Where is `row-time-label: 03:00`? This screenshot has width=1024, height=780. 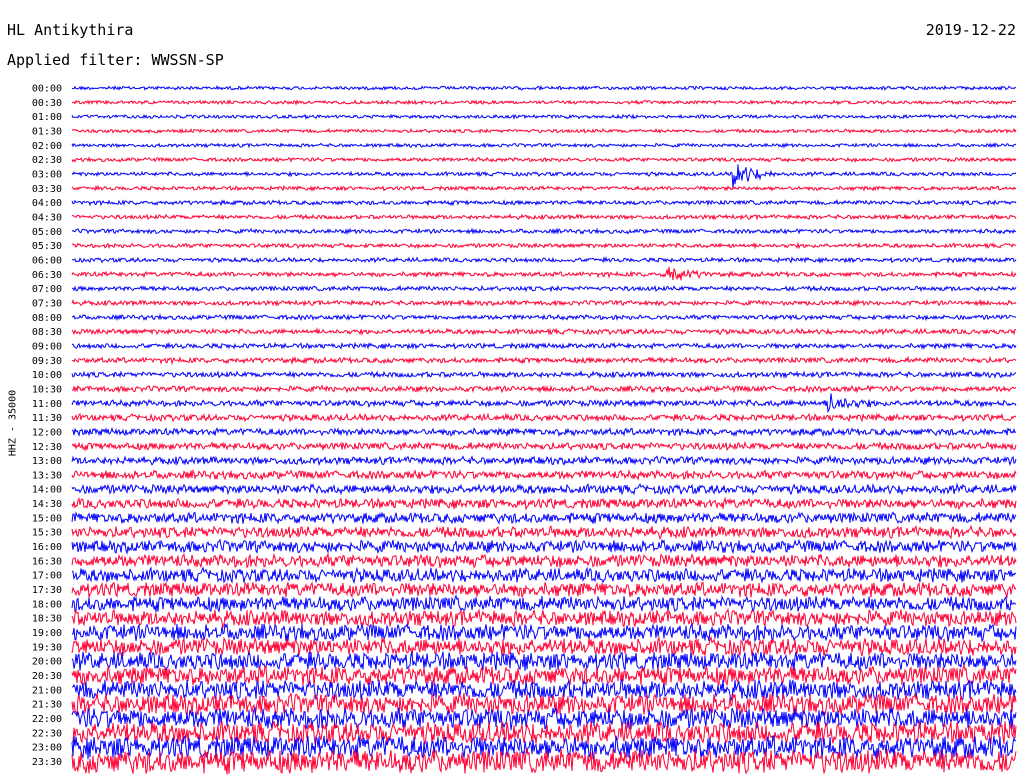 row-time-label: 03:00 is located at coordinates (47, 174).